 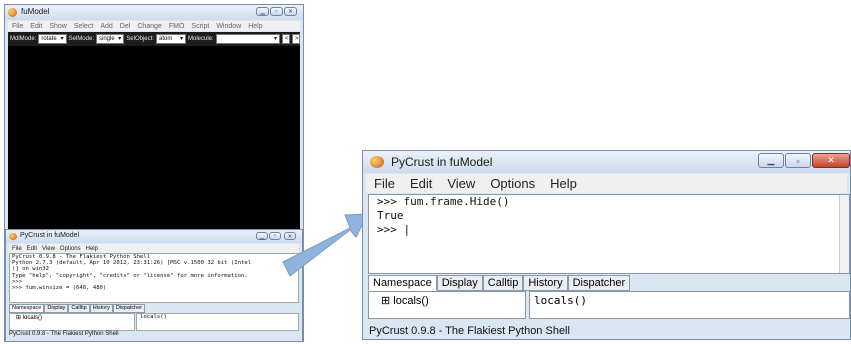 What do you see at coordinates (563, 183) in the screenshot?
I see `menu-help: Help` at bounding box center [563, 183].